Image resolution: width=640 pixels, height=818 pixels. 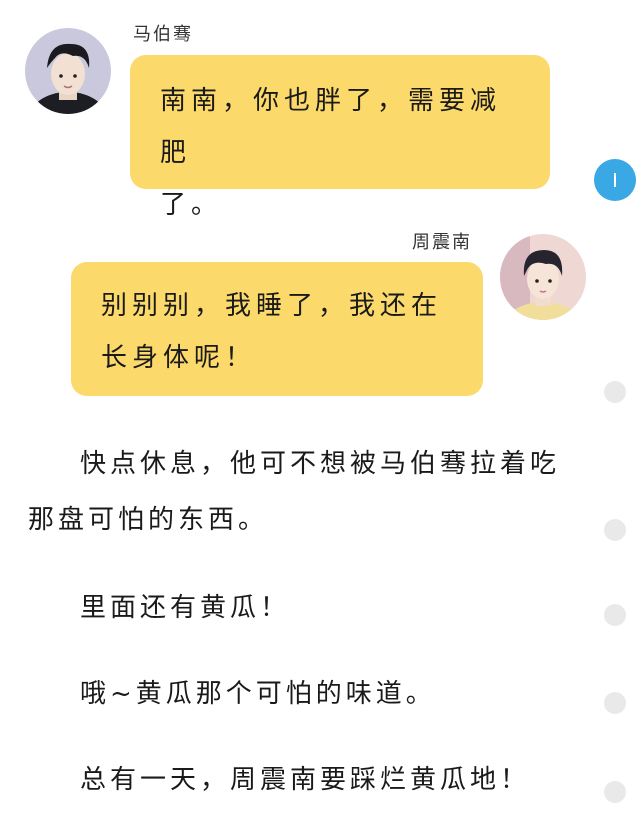 What do you see at coordinates (163, 34) in the screenshot?
I see `sender-name: 马伯骞` at bounding box center [163, 34].